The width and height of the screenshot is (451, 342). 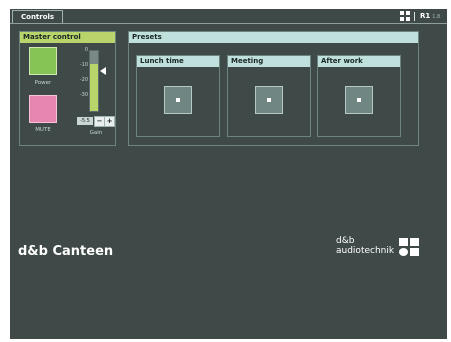 What do you see at coordinates (425, 16) in the screenshot?
I see `room-label: R1` at bounding box center [425, 16].